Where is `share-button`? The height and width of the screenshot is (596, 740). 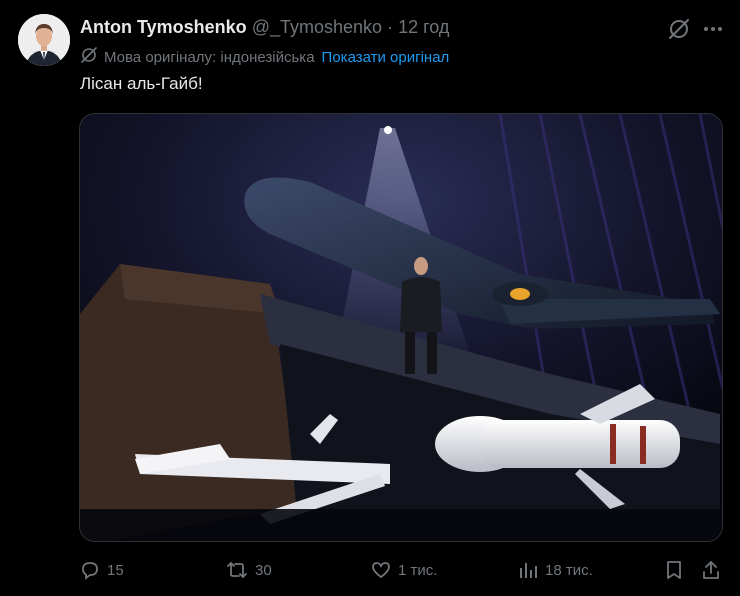 share-button is located at coordinates (711, 570).